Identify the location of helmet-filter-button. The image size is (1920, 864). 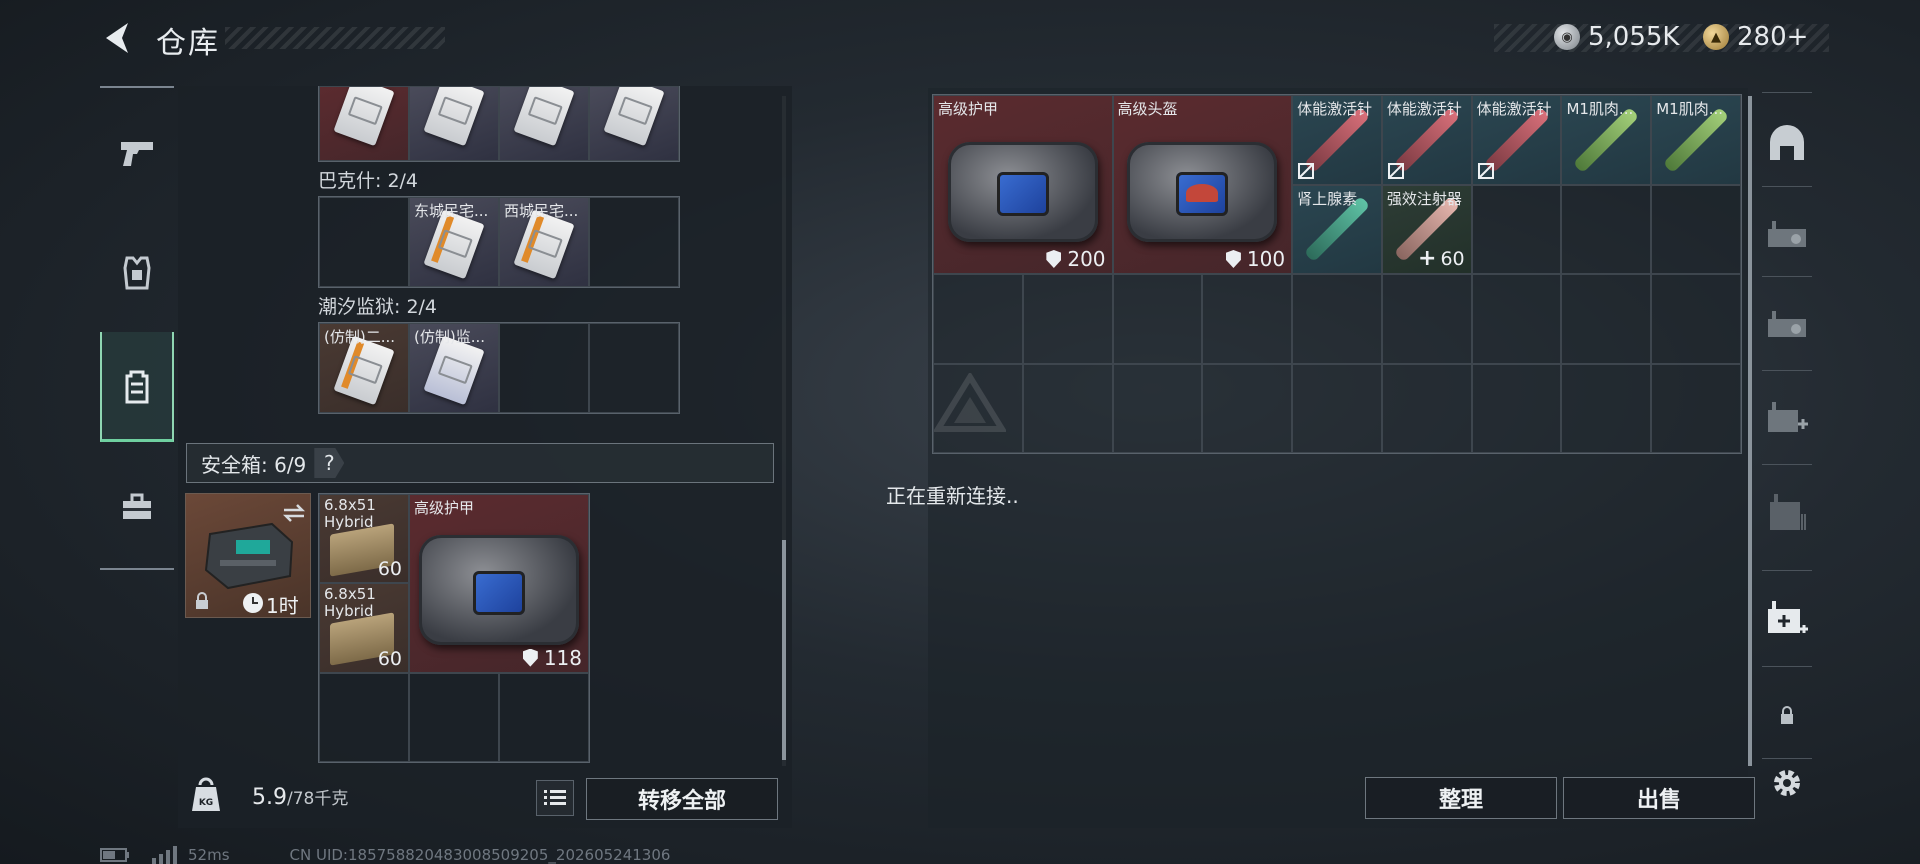
(1787, 143).